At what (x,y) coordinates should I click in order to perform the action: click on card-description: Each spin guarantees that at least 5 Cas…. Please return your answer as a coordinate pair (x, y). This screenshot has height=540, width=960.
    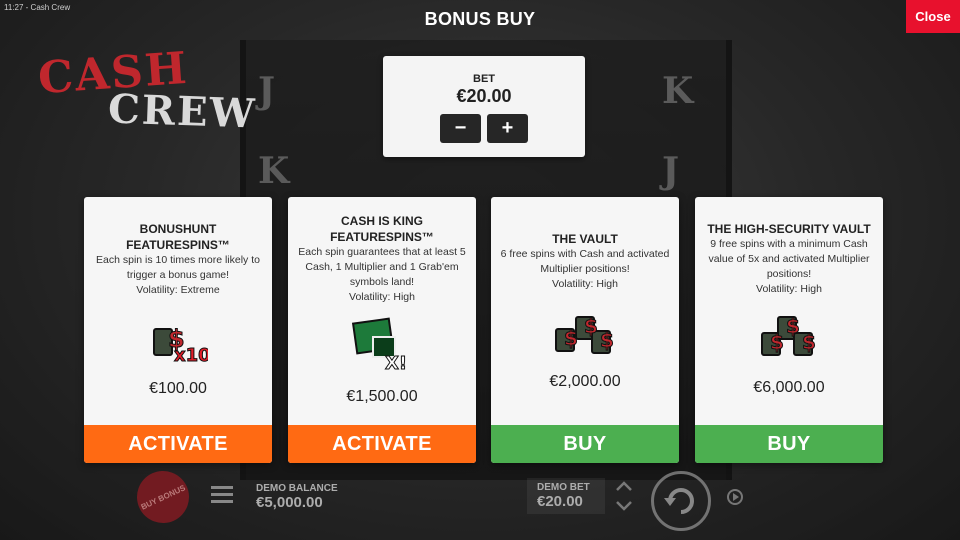
    Looking at the image, I should click on (382, 267).